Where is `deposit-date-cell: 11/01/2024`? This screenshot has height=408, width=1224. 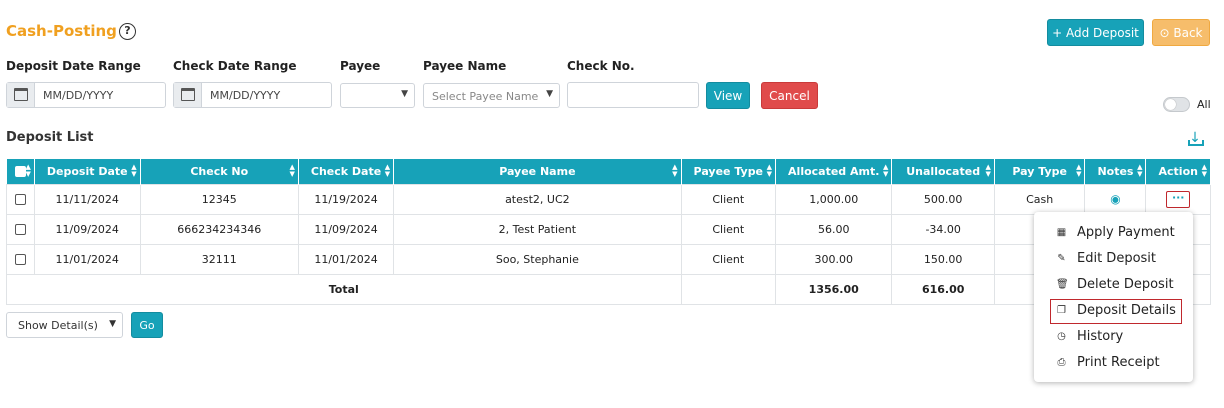
deposit-date-cell: 11/01/2024 is located at coordinates (87, 259).